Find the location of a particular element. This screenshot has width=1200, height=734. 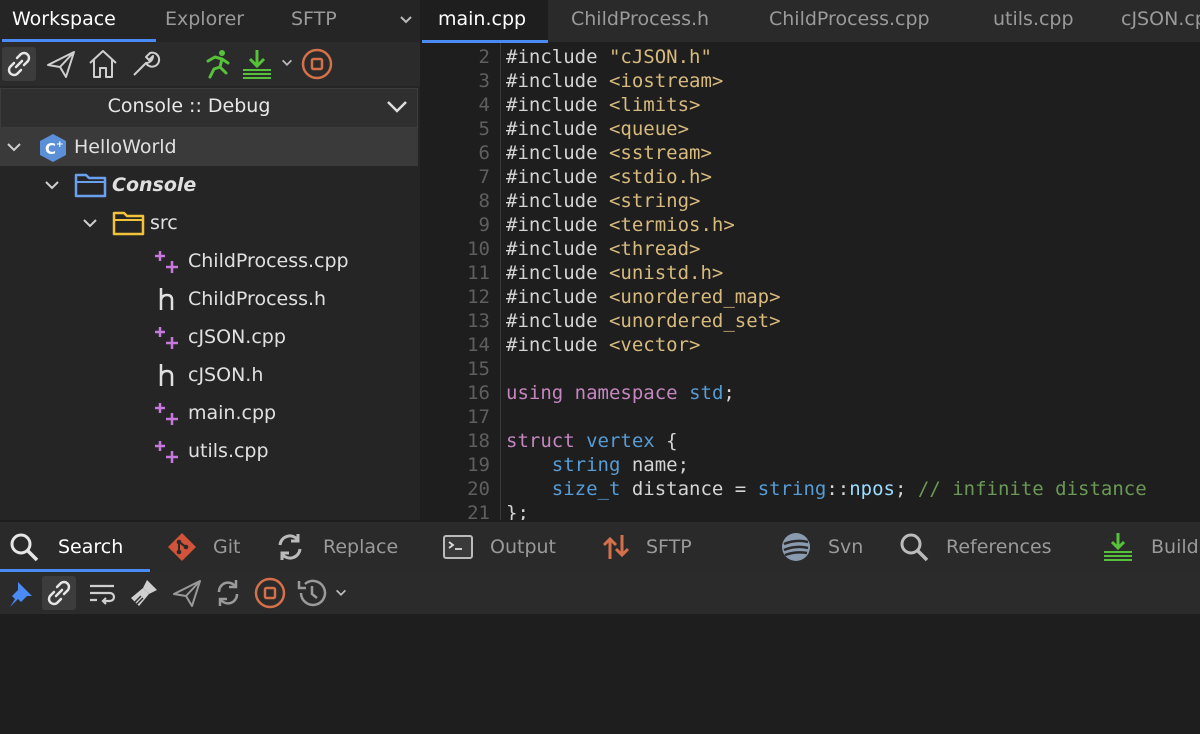

code-token: <stdio.h> is located at coordinates (660, 177).